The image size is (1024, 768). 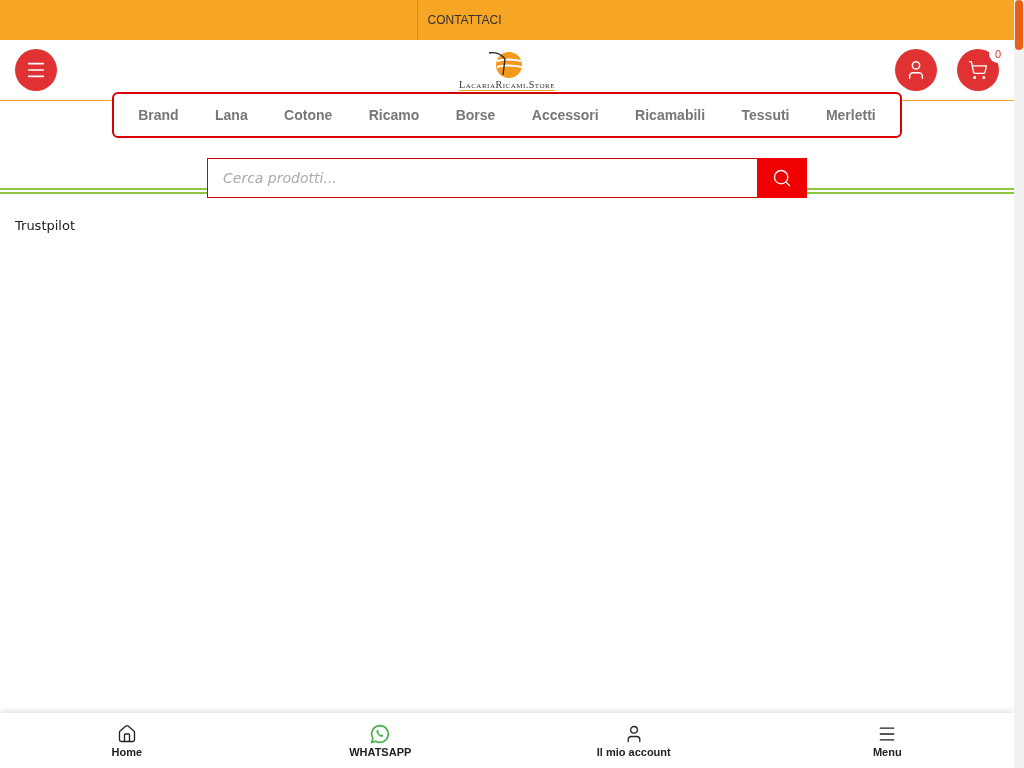 I want to click on bottom-nav-item: Il mio account, so click(x=634, y=740).